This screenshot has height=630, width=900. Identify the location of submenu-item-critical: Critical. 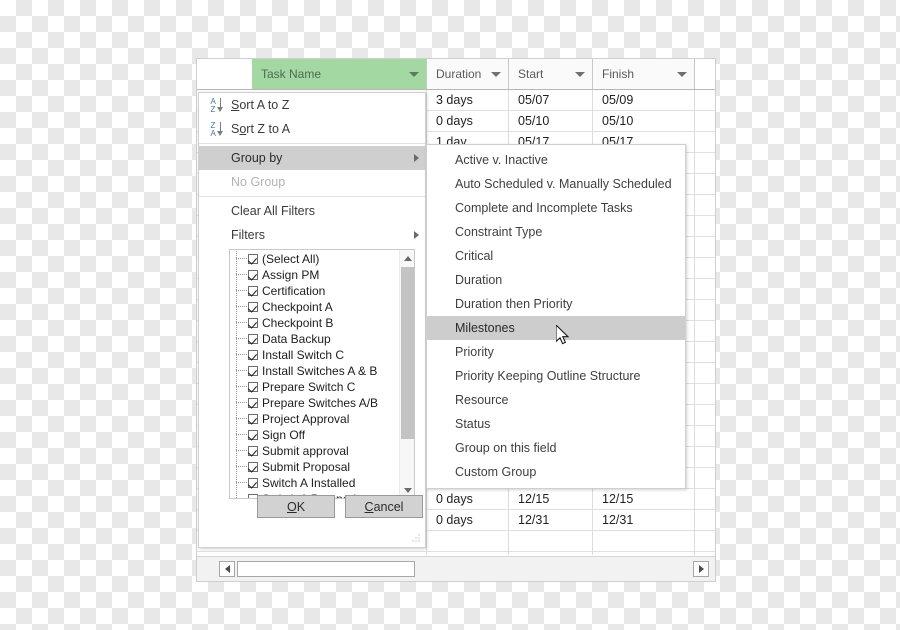
(556, 256).